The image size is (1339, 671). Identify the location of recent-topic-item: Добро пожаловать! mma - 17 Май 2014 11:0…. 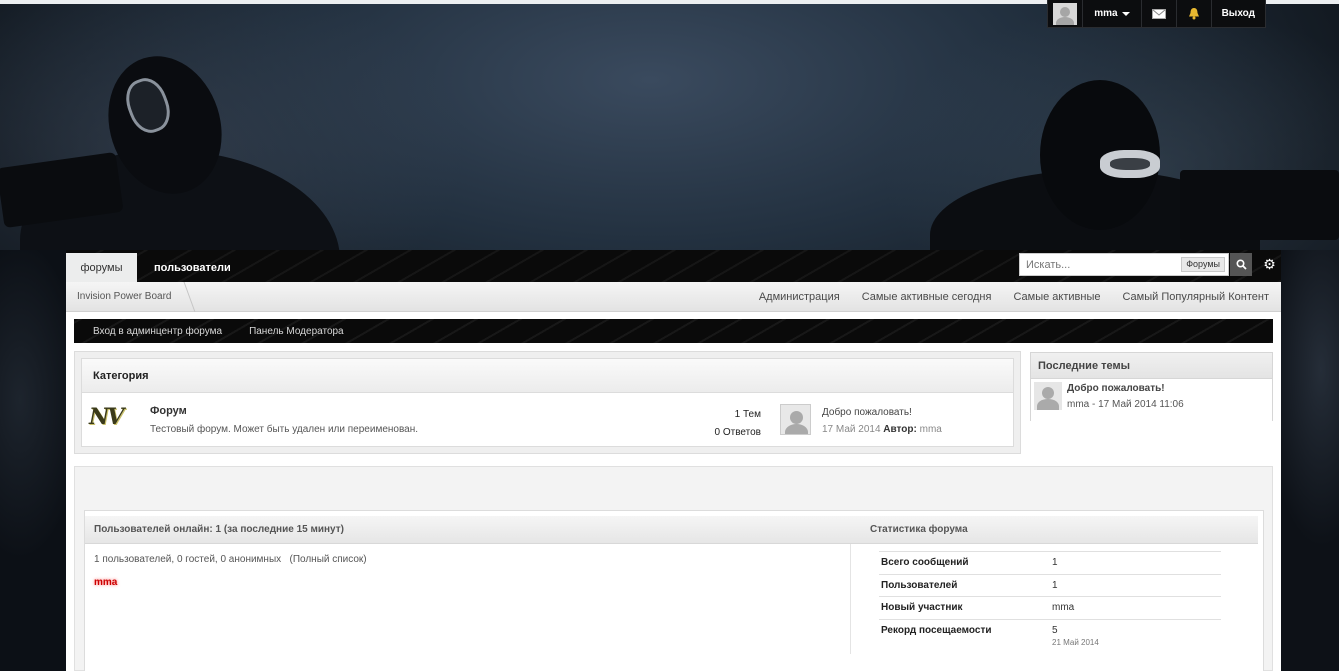
(1151, 400).